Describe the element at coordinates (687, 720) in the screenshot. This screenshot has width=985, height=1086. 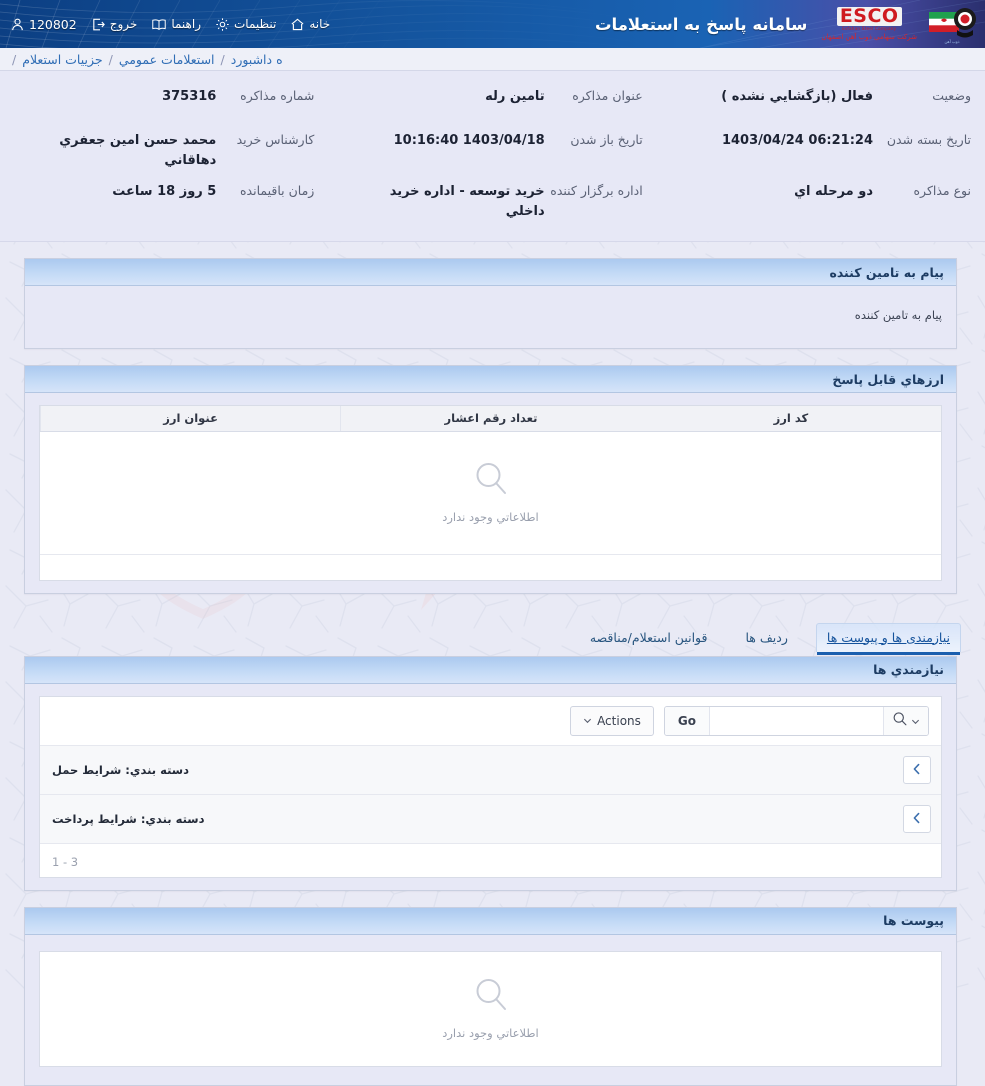
I see `go-button: Go` at that location.